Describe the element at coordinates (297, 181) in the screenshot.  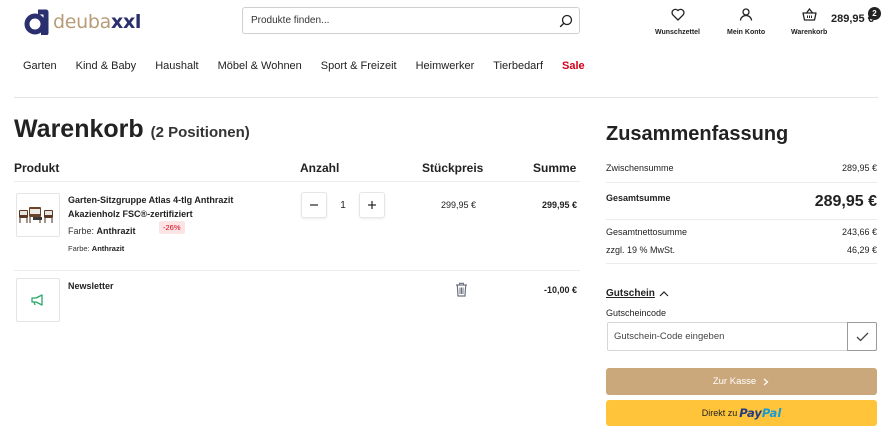
I see `table-divider` at that location.